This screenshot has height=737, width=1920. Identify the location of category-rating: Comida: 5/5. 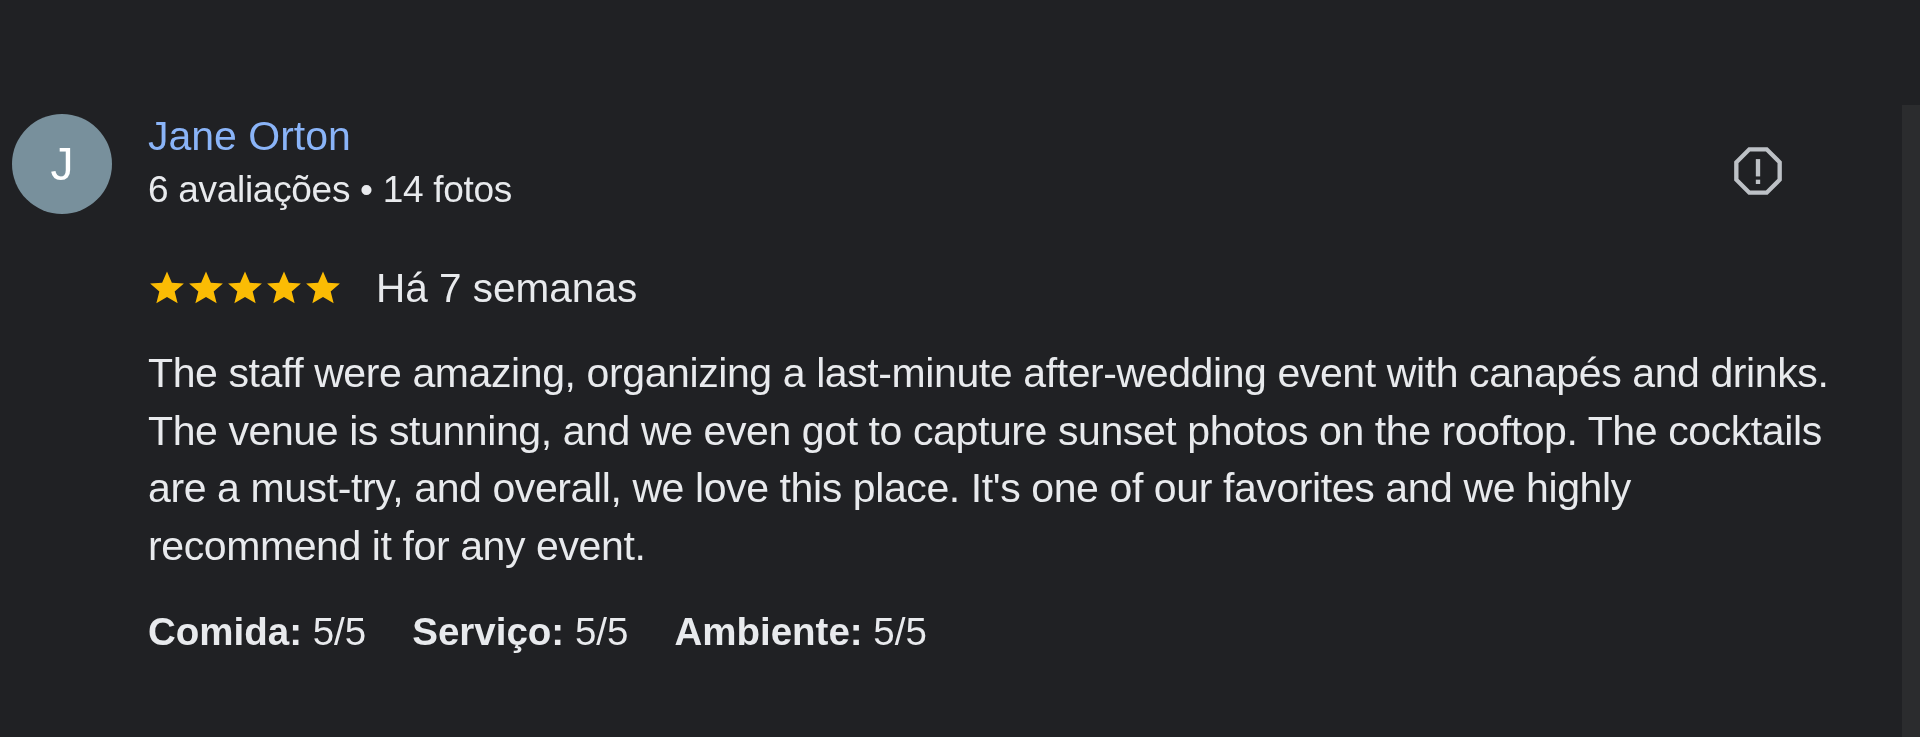
(257, 632).